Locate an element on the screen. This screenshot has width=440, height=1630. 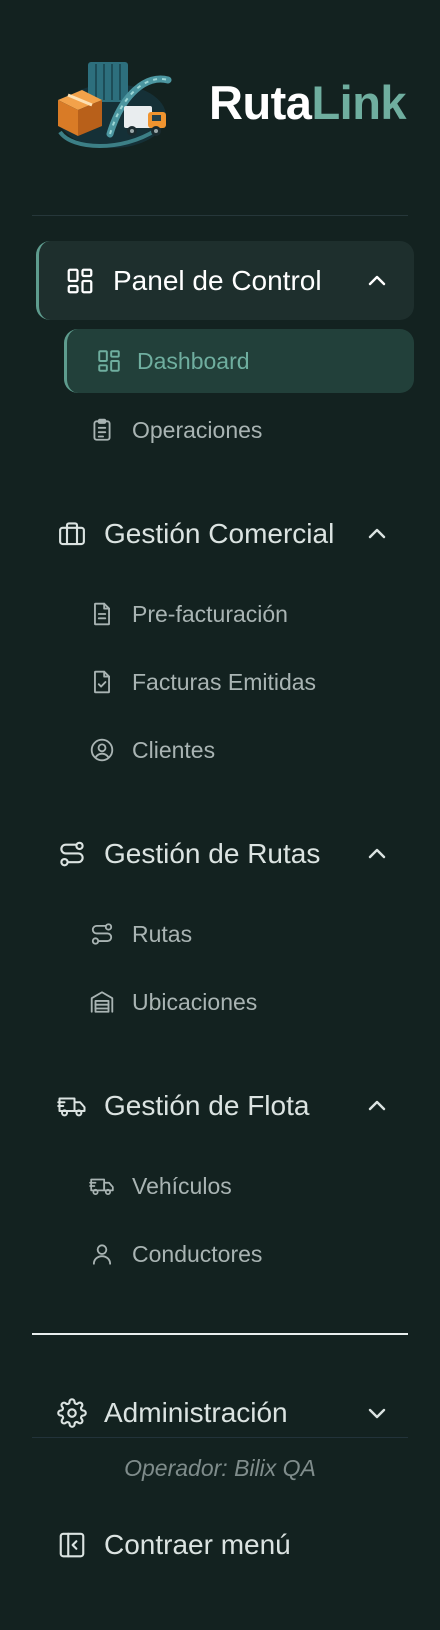
nav-item-ubicaciones: Ubicaciones is located at coordinates (246, 1002).